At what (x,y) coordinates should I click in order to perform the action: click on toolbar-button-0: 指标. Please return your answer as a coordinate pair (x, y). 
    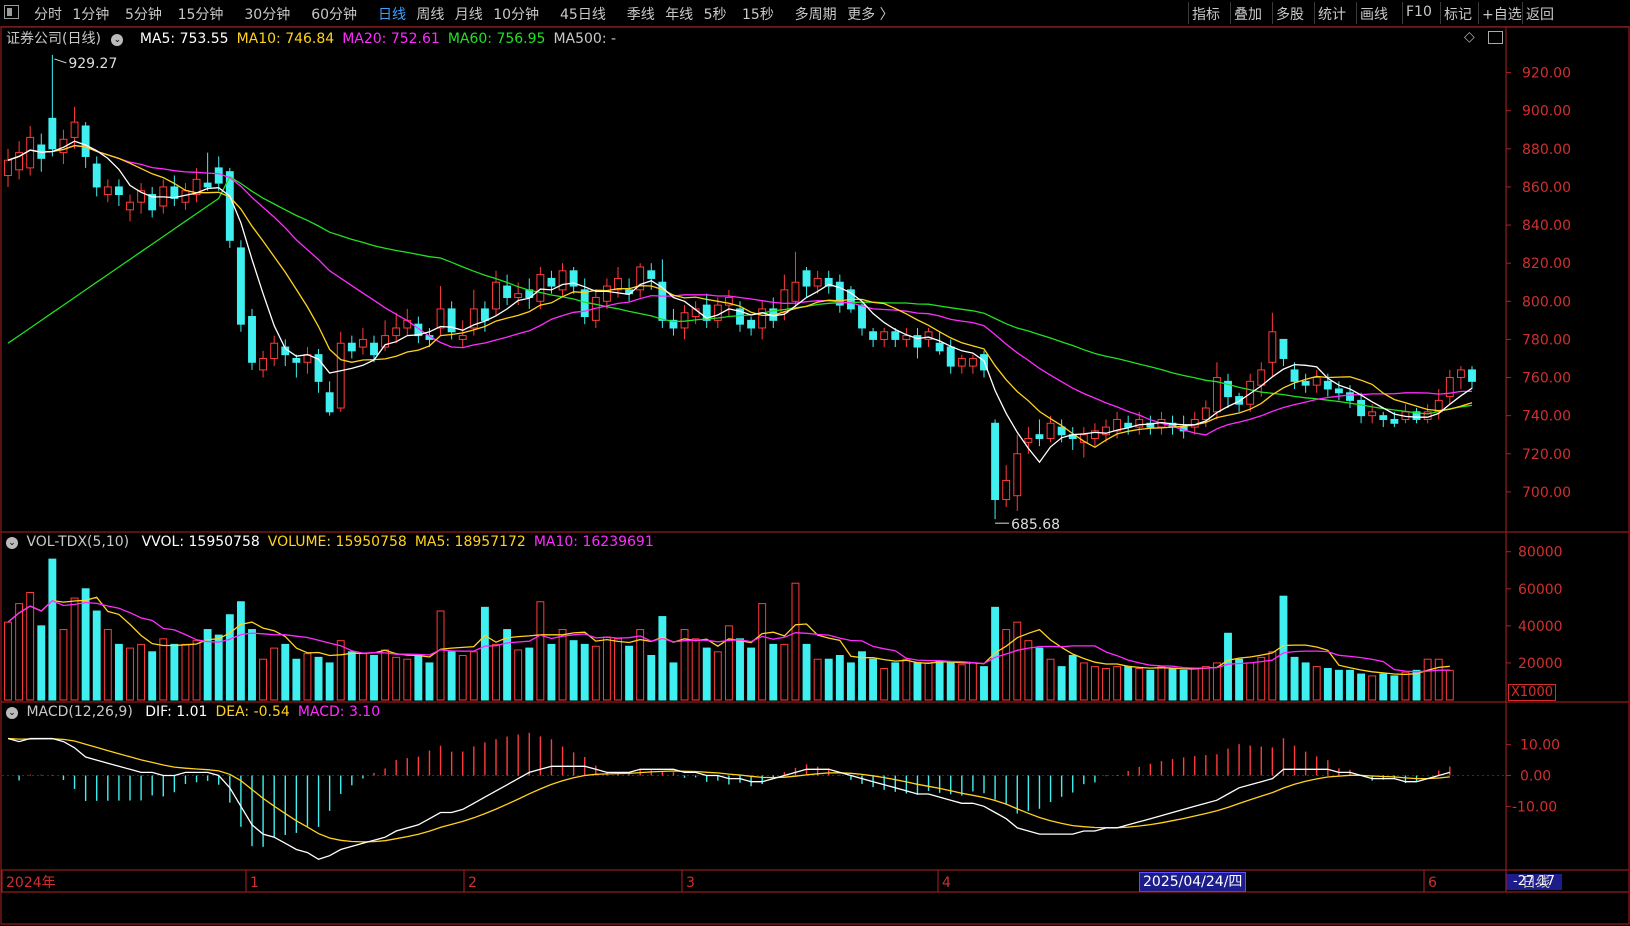
    Looking at the image, I should click on (1206, 14).